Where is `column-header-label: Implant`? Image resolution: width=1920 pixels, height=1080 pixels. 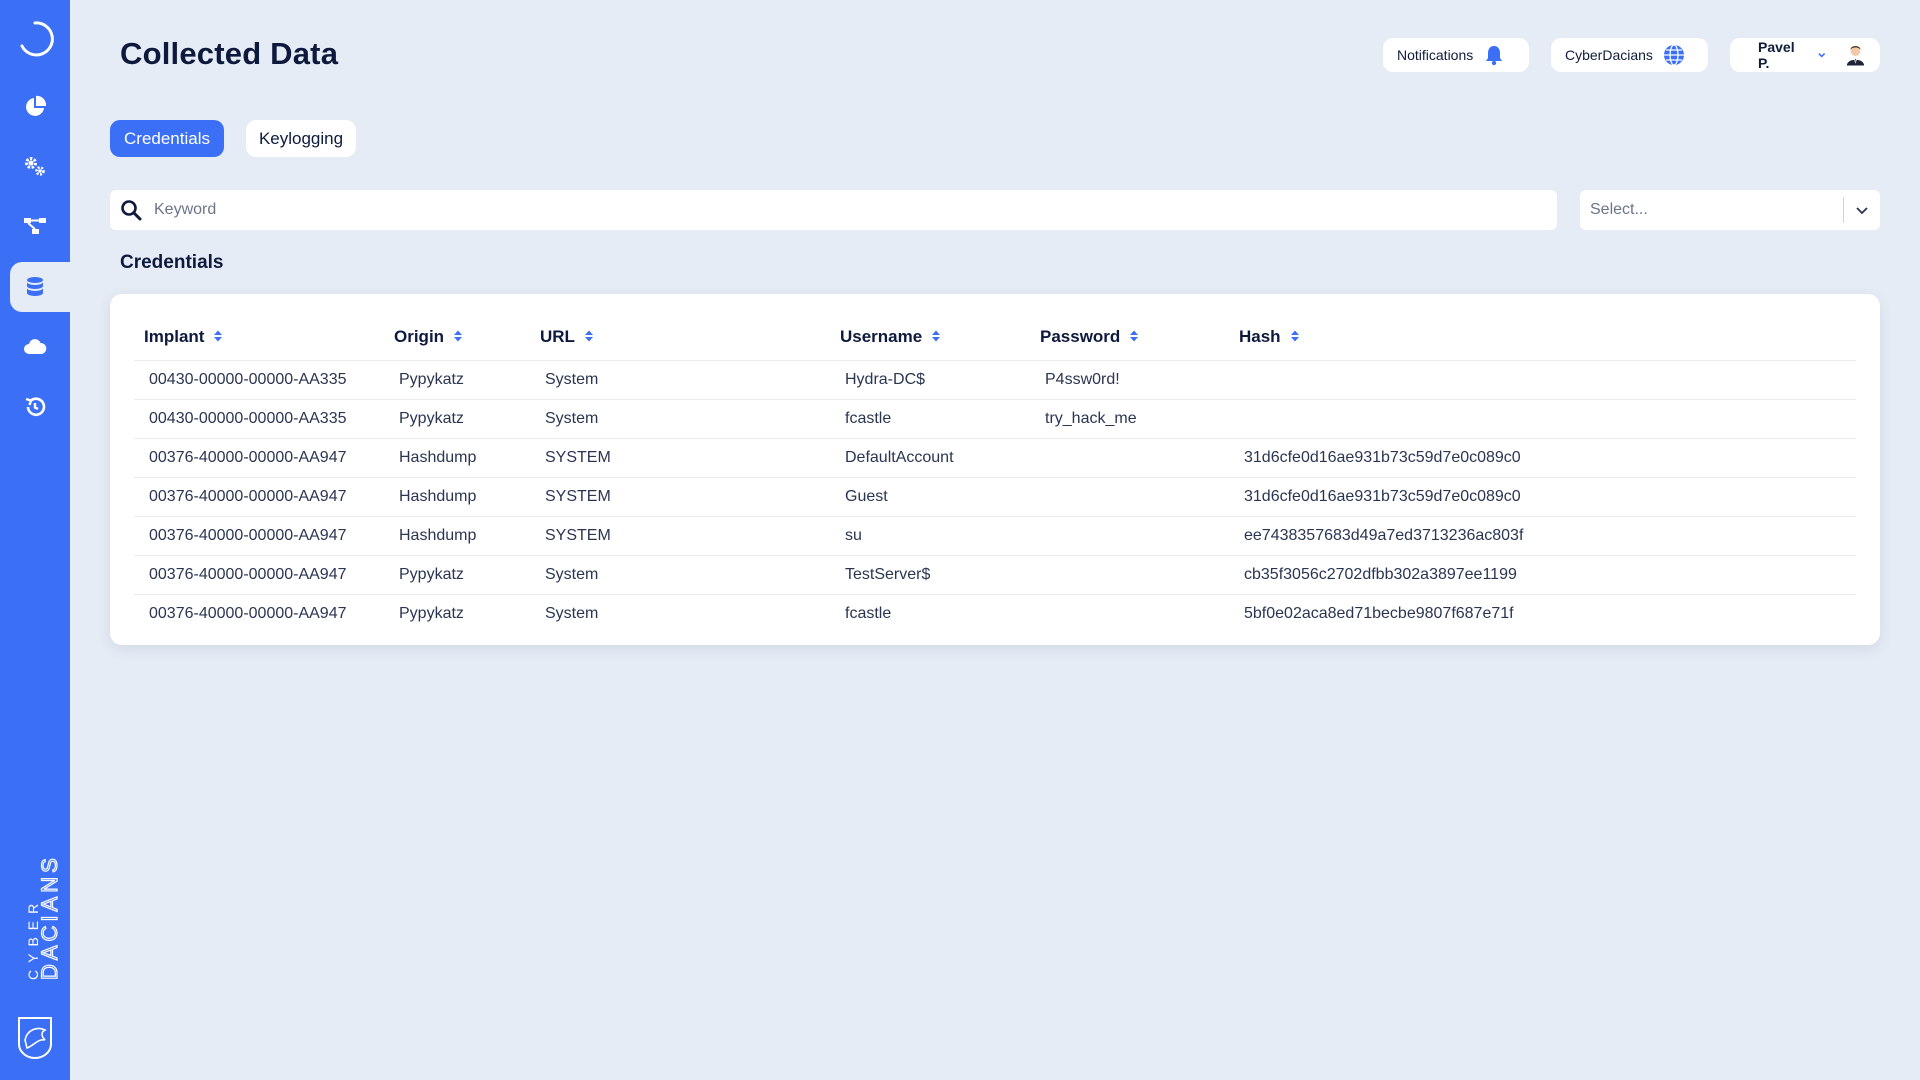
column-header-label: Implant is located at coordinates (174, 336).